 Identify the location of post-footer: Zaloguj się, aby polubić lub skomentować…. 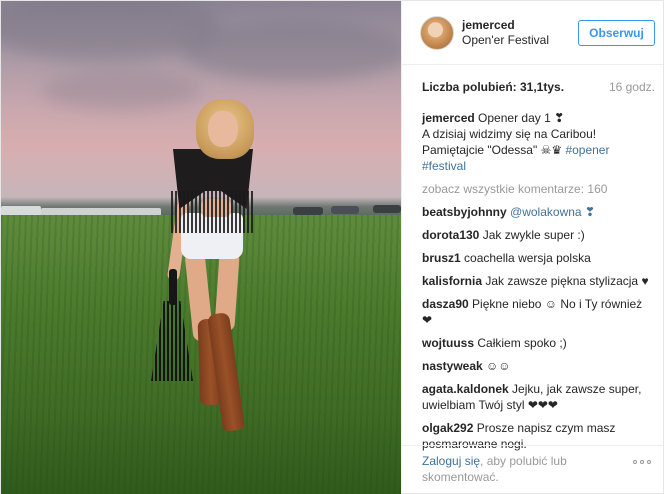
(532, 469).